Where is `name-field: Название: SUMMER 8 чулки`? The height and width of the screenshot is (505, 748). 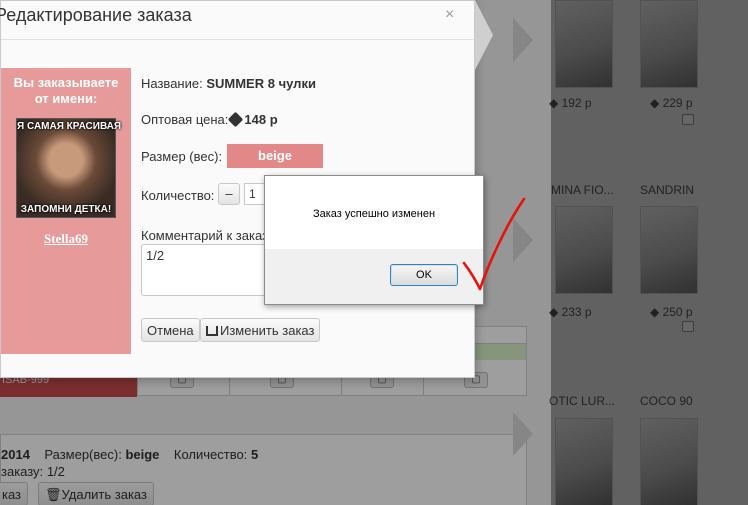 name-field: Название: SUMMER 8 чулки is located at coordinates (228, 83).